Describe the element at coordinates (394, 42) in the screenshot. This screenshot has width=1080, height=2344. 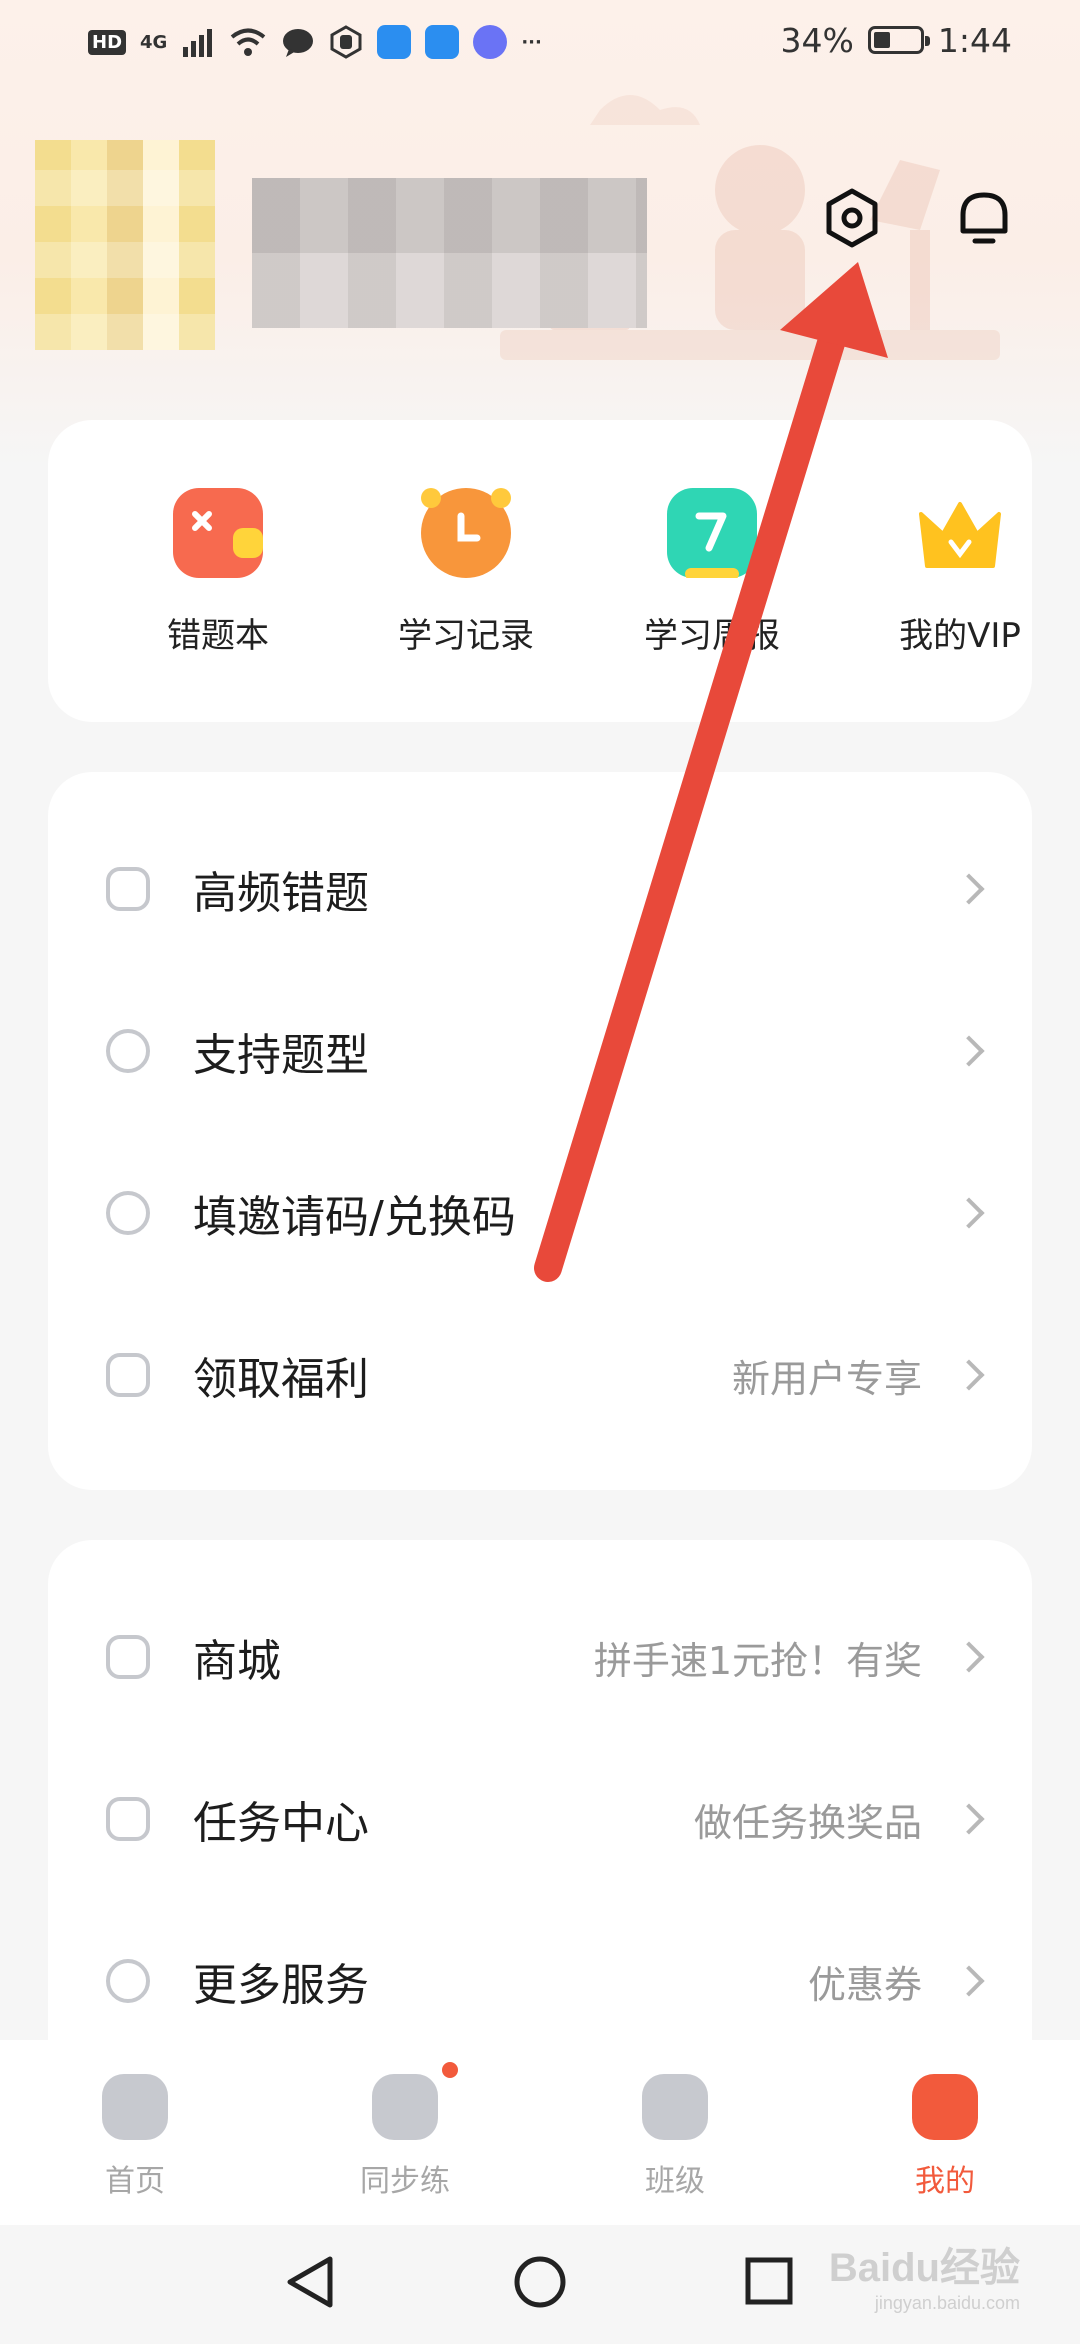
I see `cloud-app-icon` at that location.